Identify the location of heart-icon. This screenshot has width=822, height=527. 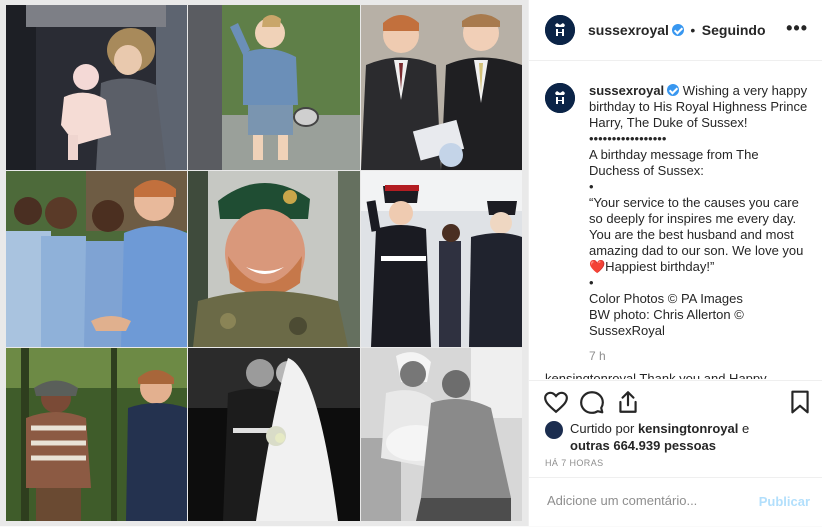
(556, 402).